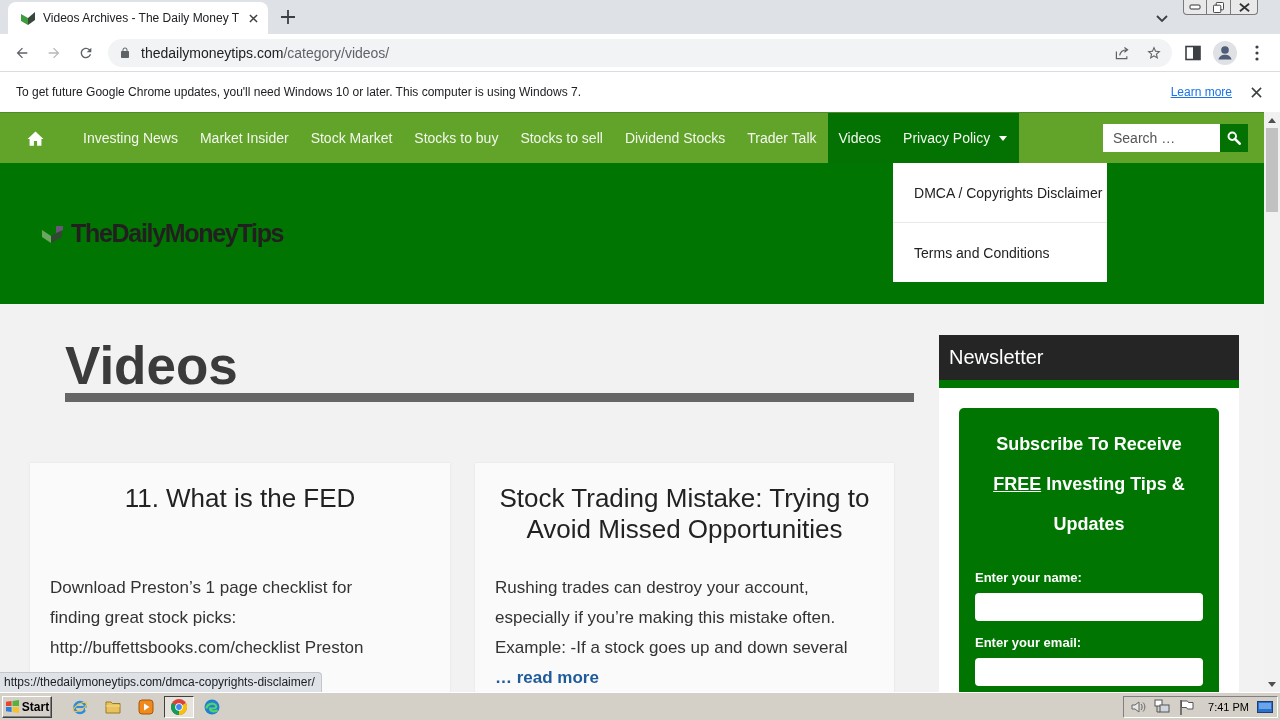 Image resolution: width=1280 pixels, height=720 pixels. Describe the element at coordinates (1000, 192) in the screenshot. I see `dropdown-link: DMCA / Copyrights Disclaimer` at that location.